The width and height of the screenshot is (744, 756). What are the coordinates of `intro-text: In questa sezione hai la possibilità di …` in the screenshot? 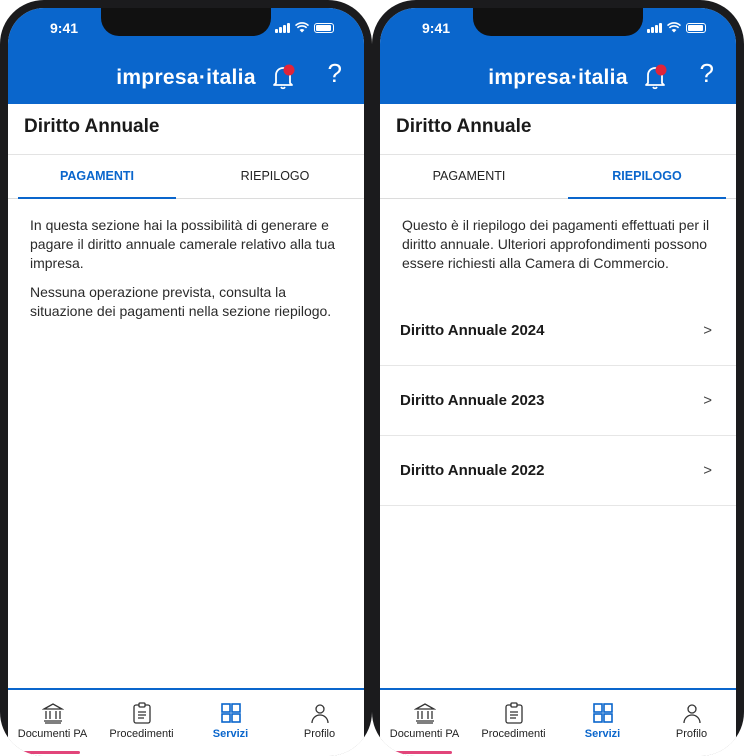 It's located at (183, 244).